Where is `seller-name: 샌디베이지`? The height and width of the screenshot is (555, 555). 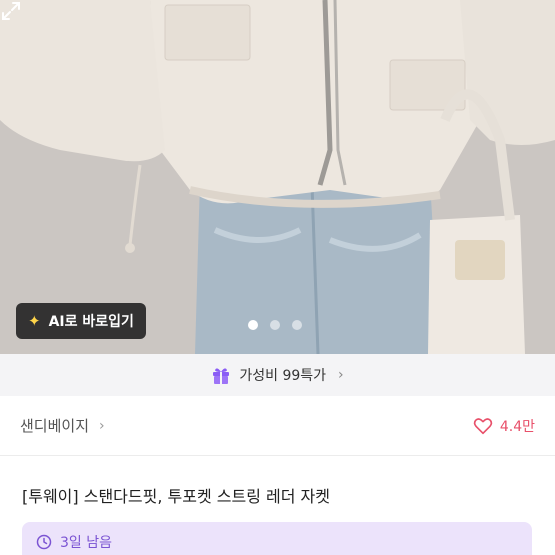 seller-name: 샌디베이지 is located at coordinates (55, 426).